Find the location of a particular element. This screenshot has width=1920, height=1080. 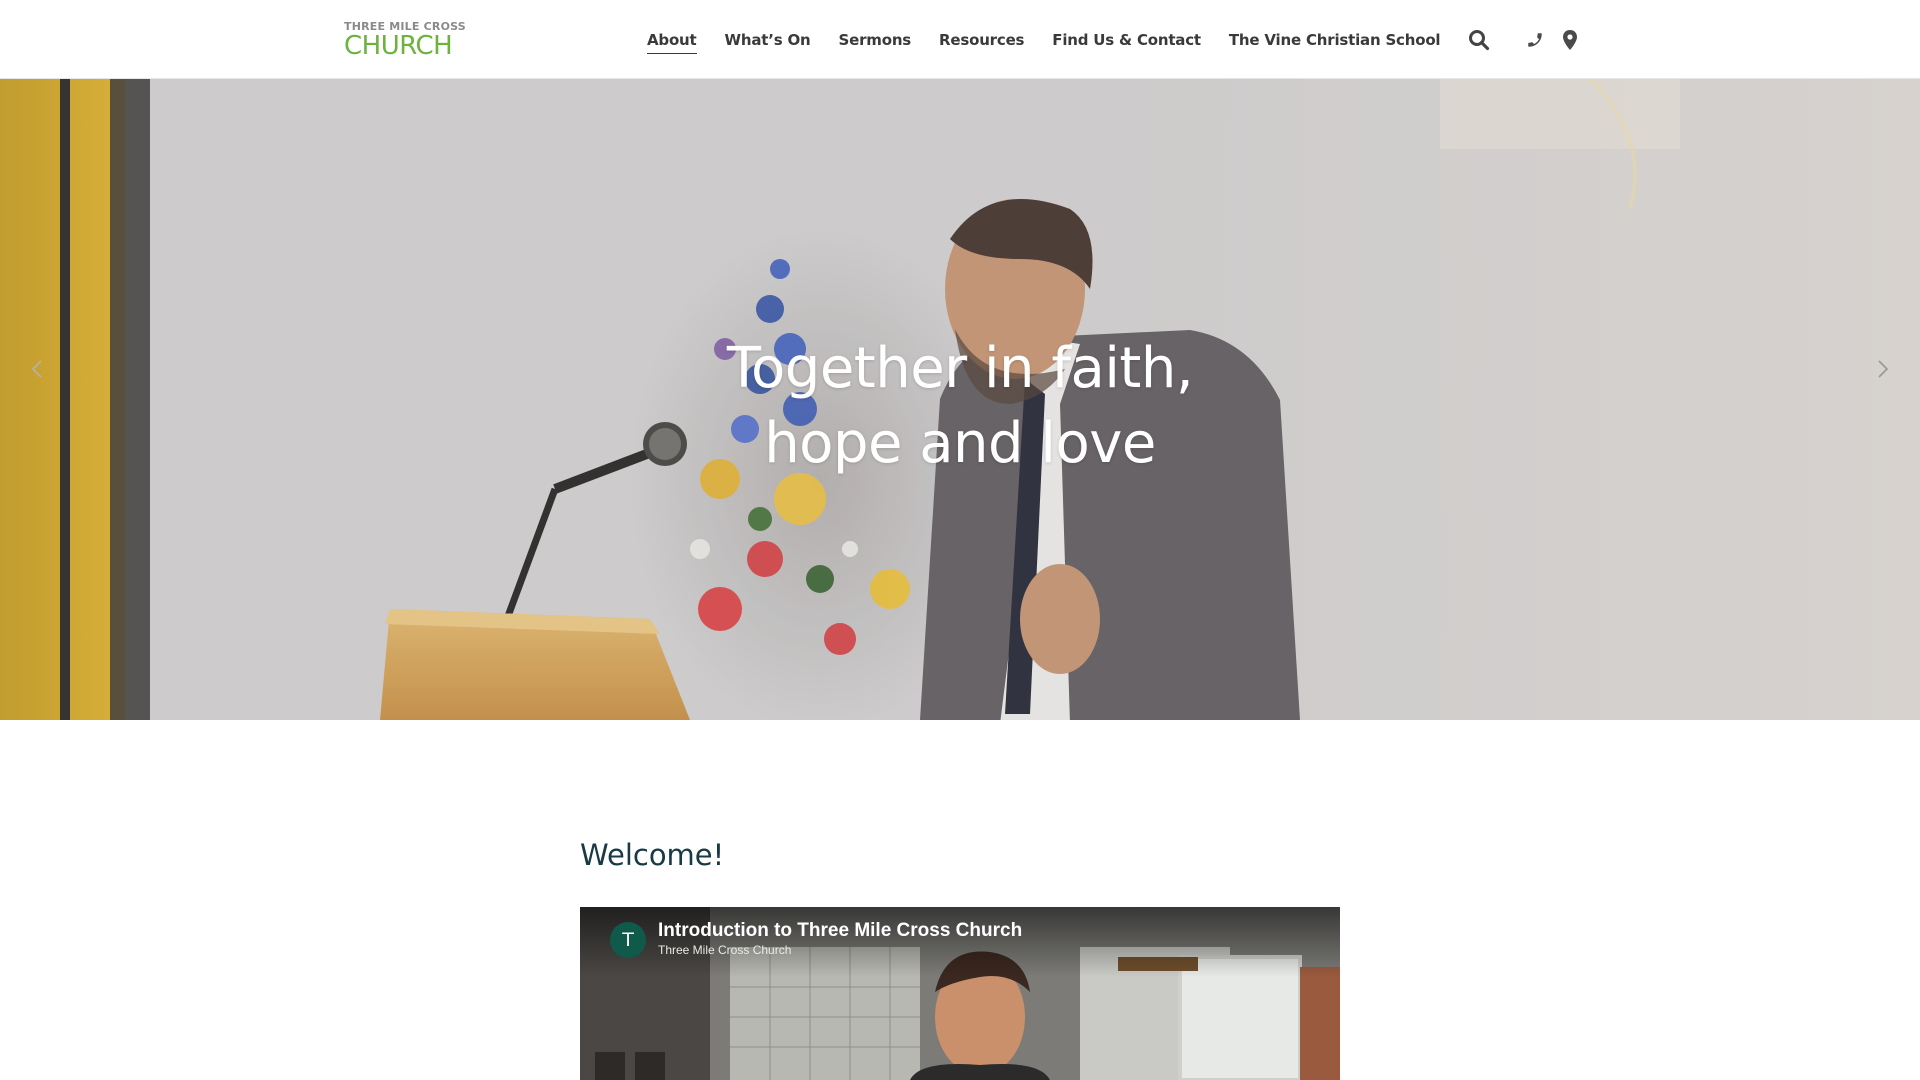

chevron-right-icon is located at coordinates (1883, 369).